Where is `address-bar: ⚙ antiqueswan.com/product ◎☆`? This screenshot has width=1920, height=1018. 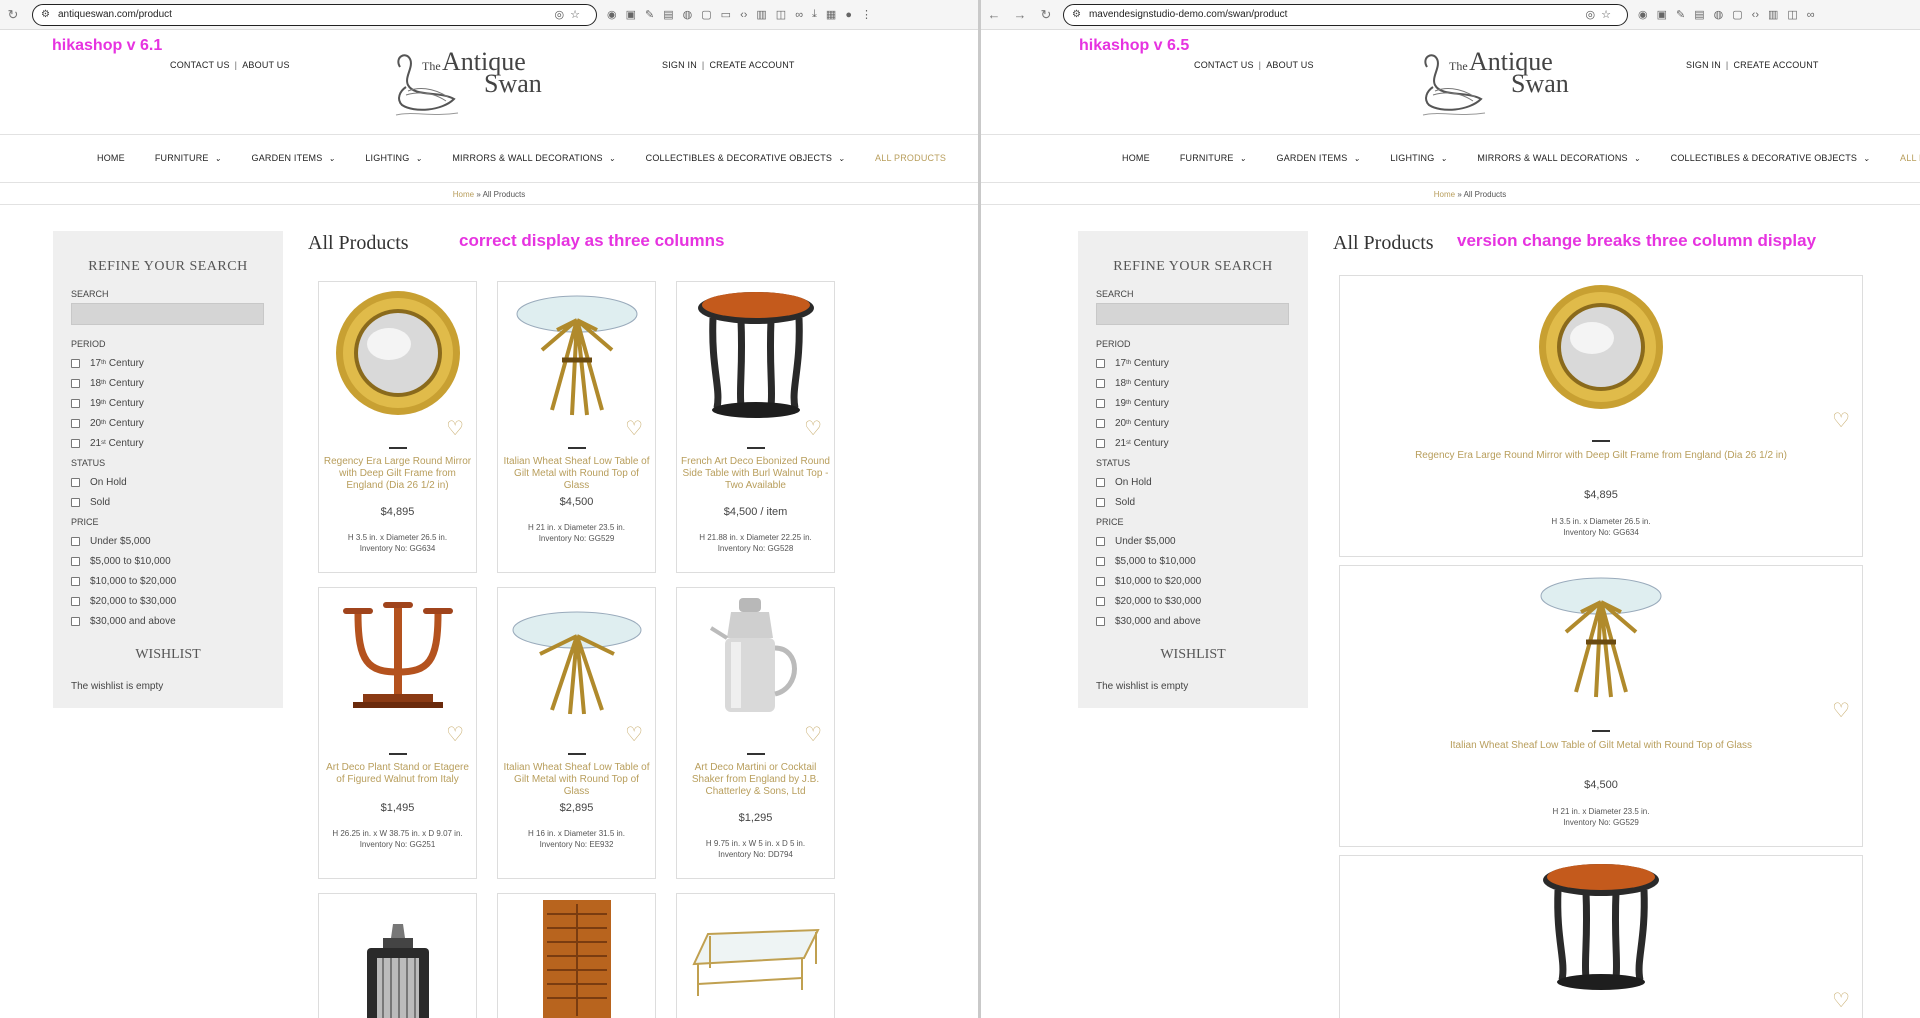 address-bar: ⚙ antiqueswan.com/product ◎☆ is located at coordinates (314, 14).